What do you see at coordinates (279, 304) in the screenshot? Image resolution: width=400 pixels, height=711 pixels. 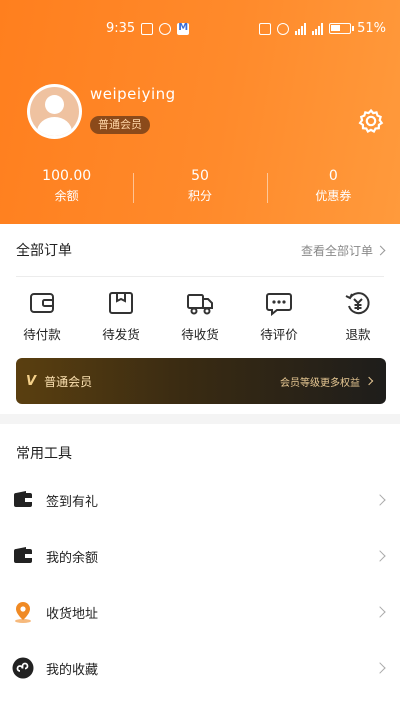 I see `comment-icon` at bounding box center [279, 304].